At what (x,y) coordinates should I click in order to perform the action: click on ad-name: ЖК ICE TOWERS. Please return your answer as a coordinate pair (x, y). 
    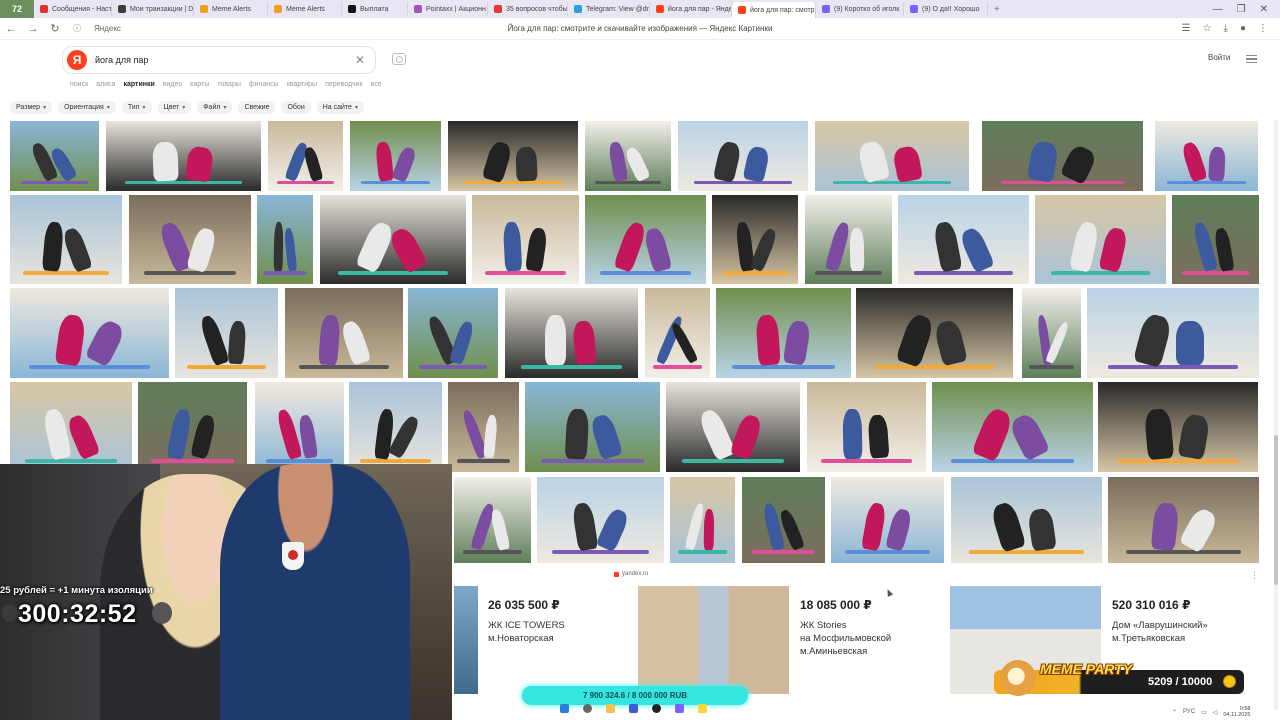
    Looking at the image, I should click on (526, 625).